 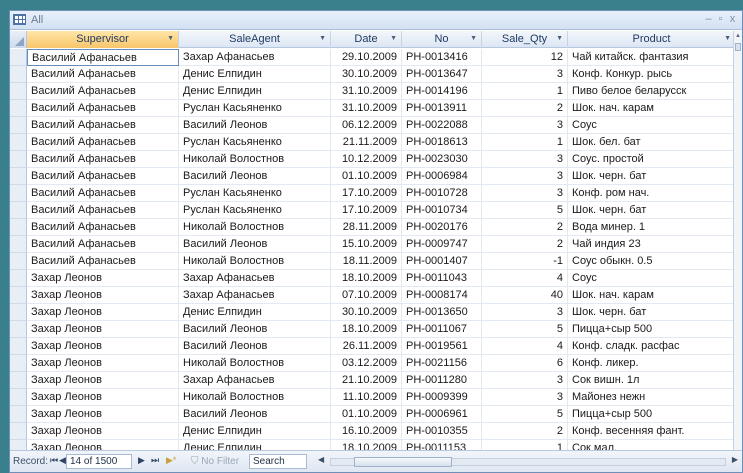 What do you see at coordinates (652, 346) in the screenshot?
I see `product-cell: Конф. сладк. расфас` at bounding box center [652, 346].